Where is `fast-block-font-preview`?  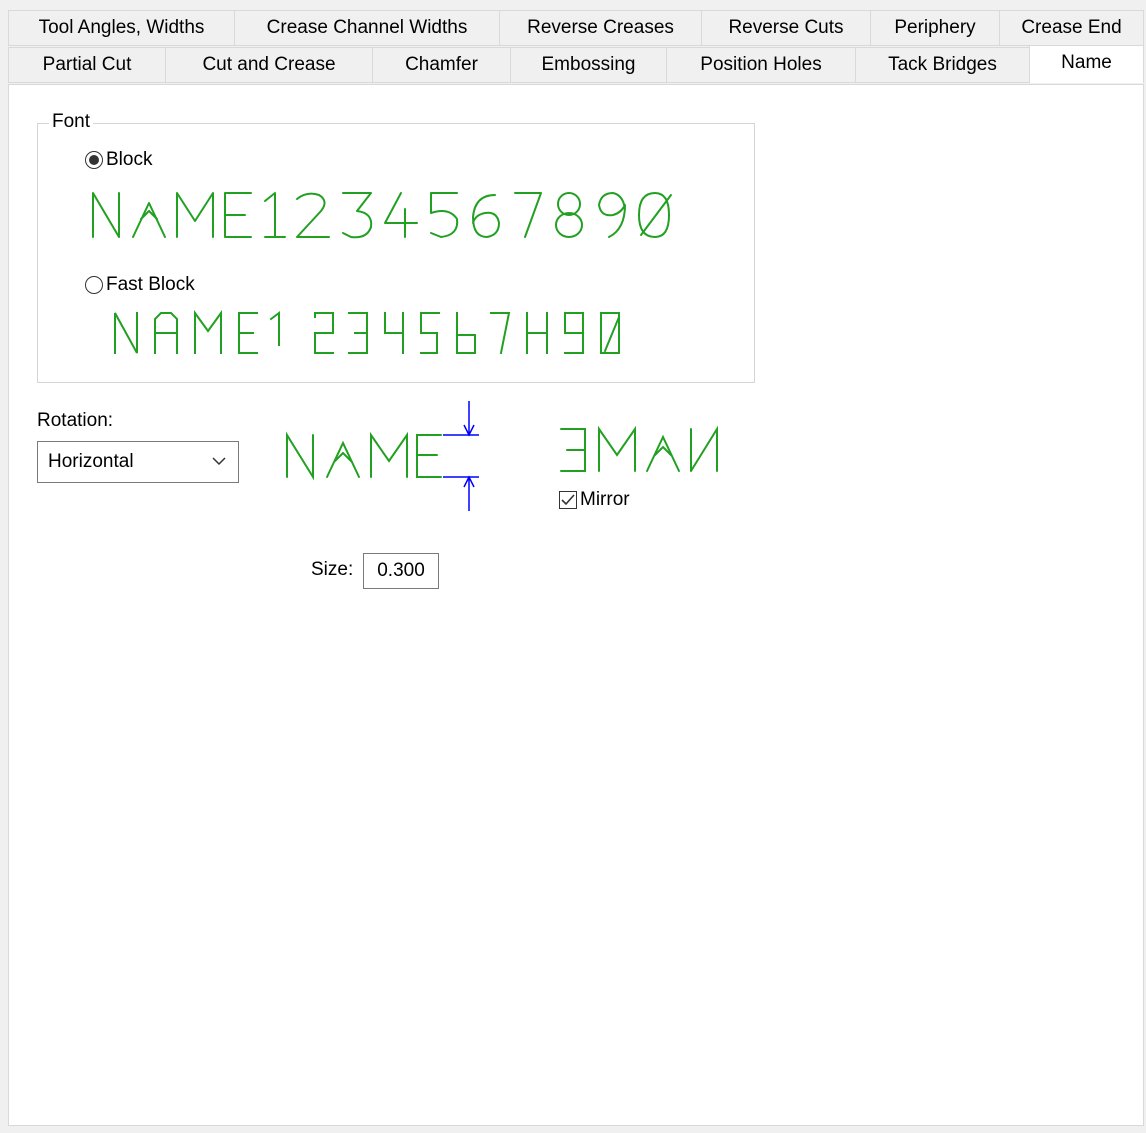 fast-block-font-preview is located at coordinates (367, 332).